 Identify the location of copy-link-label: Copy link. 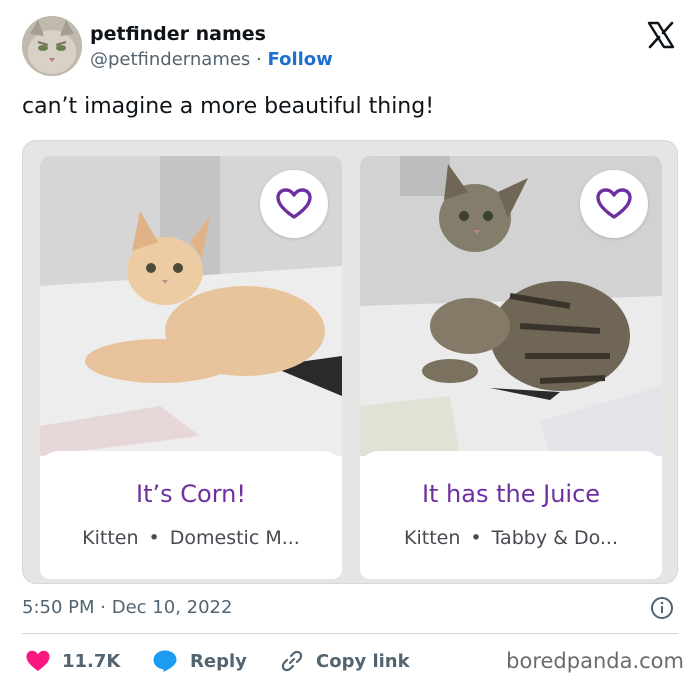
(363, 661).